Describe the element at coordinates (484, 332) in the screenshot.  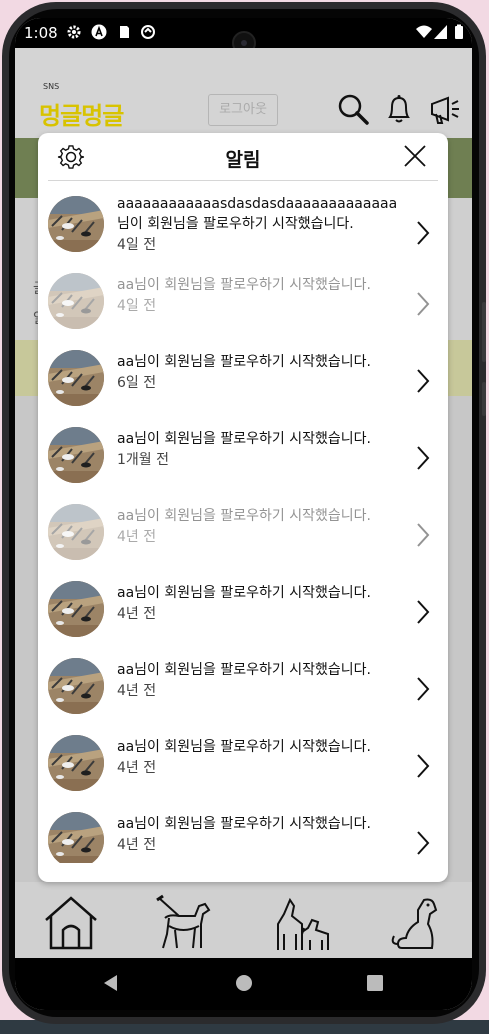
I see `volume-button` at that location.